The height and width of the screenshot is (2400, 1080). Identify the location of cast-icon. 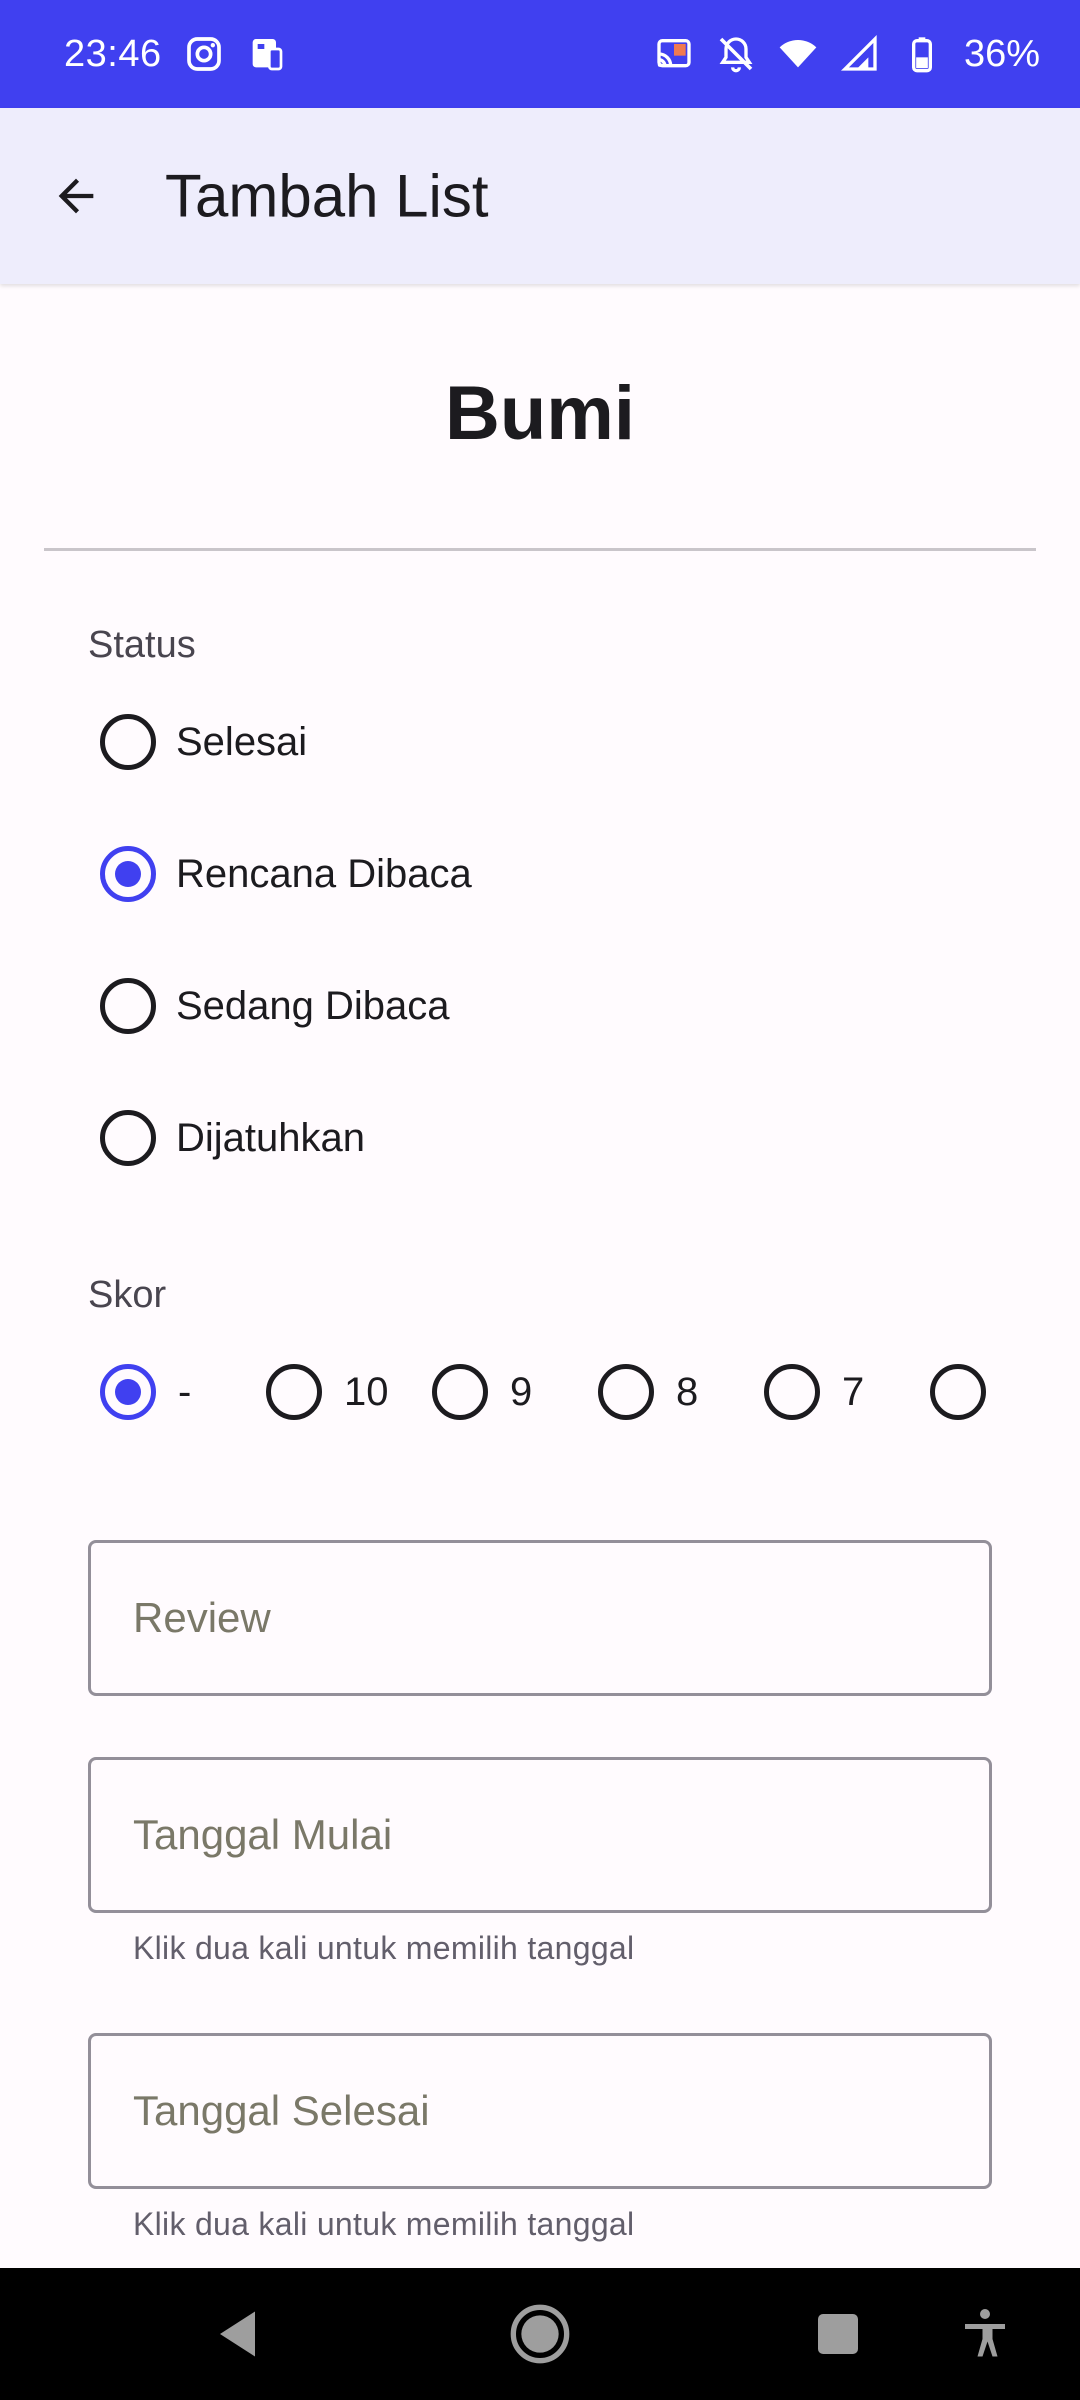
(674, 54).